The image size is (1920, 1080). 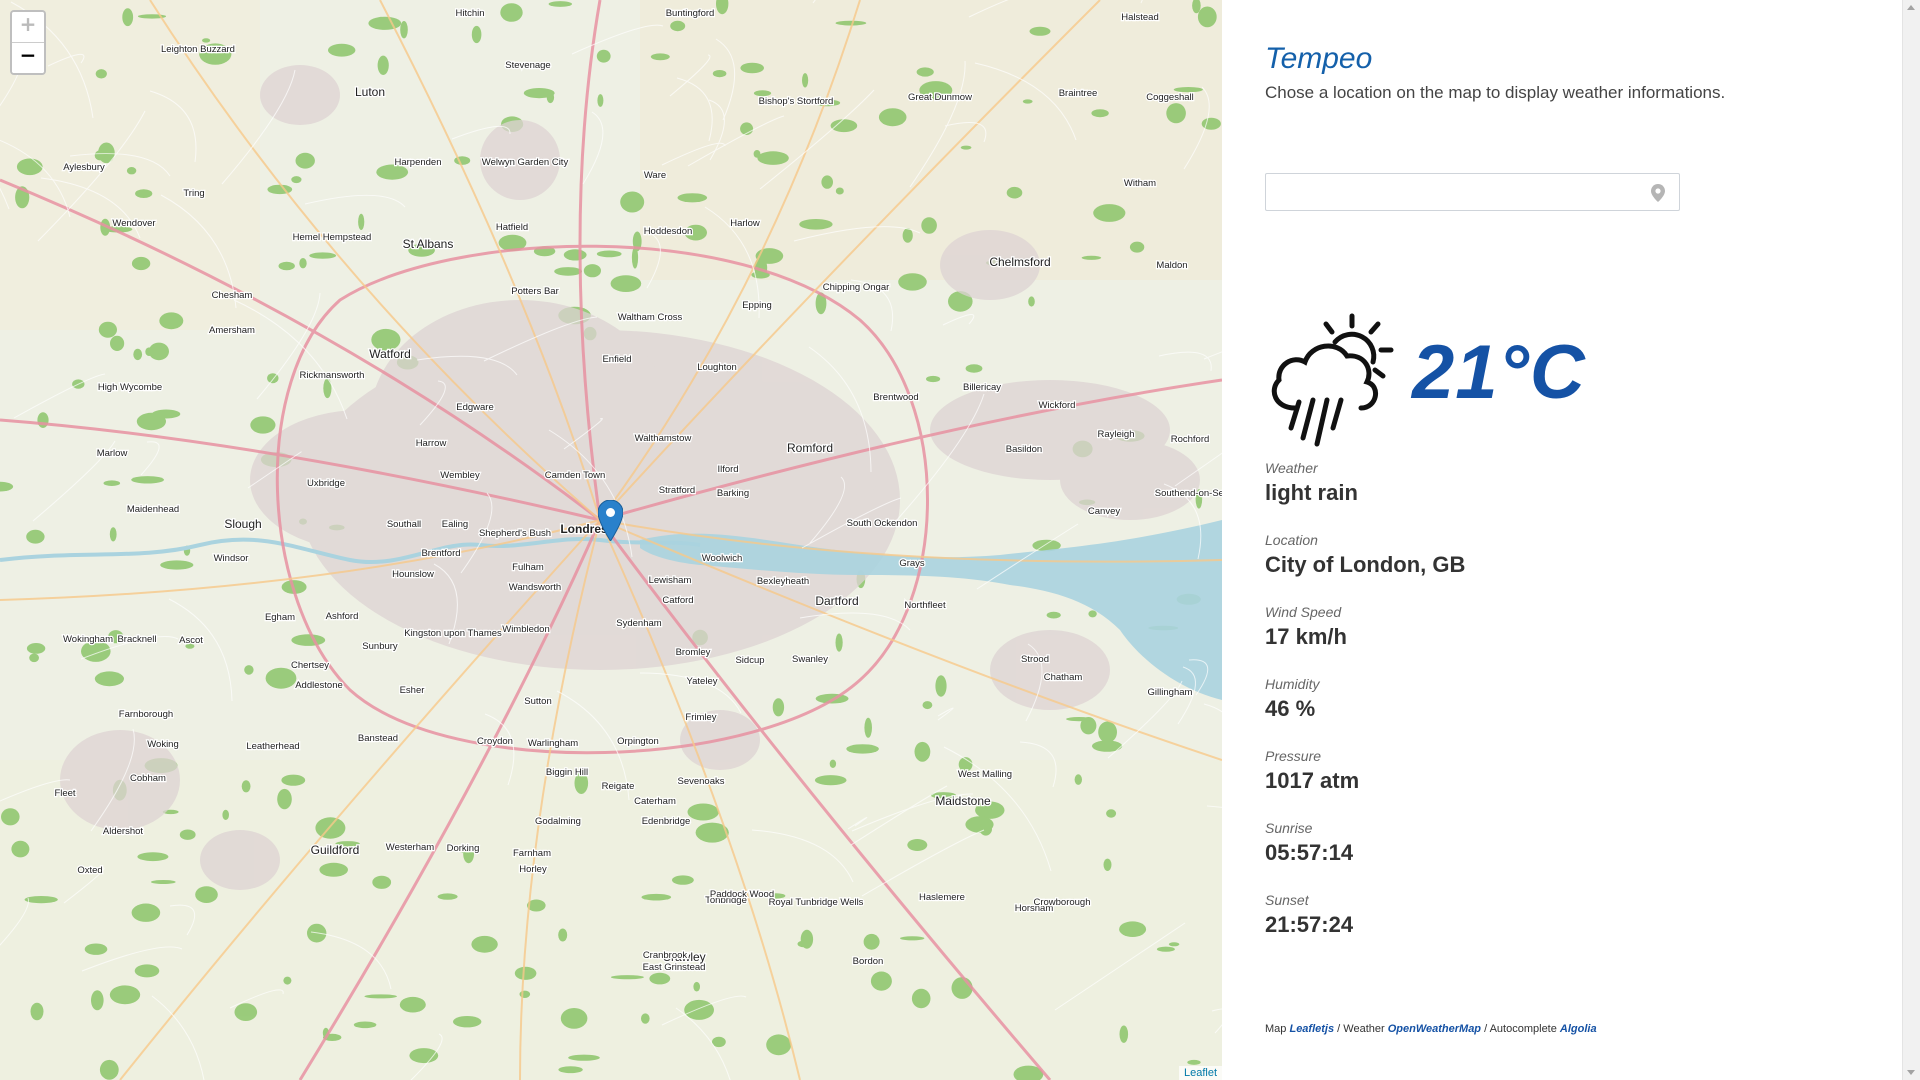 What do you see at coordinates (810, 448) in the screenshot?
I see `map-place-label: Romford` at bounding box center [810, 448].